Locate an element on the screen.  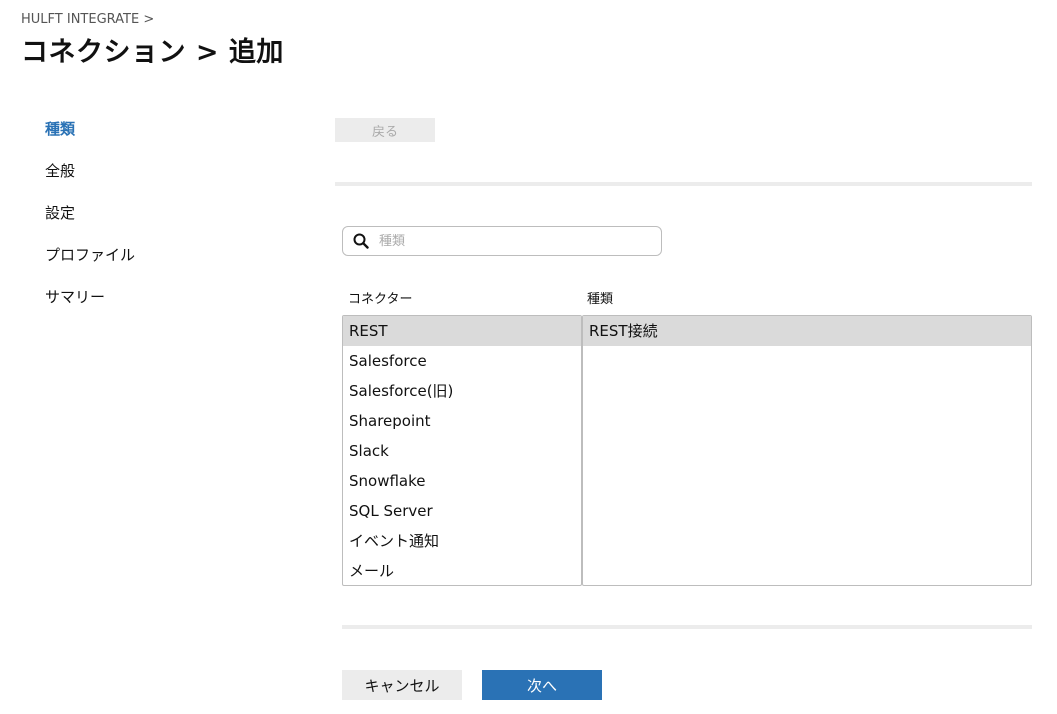
search-box is located at coordinates (502, 241).